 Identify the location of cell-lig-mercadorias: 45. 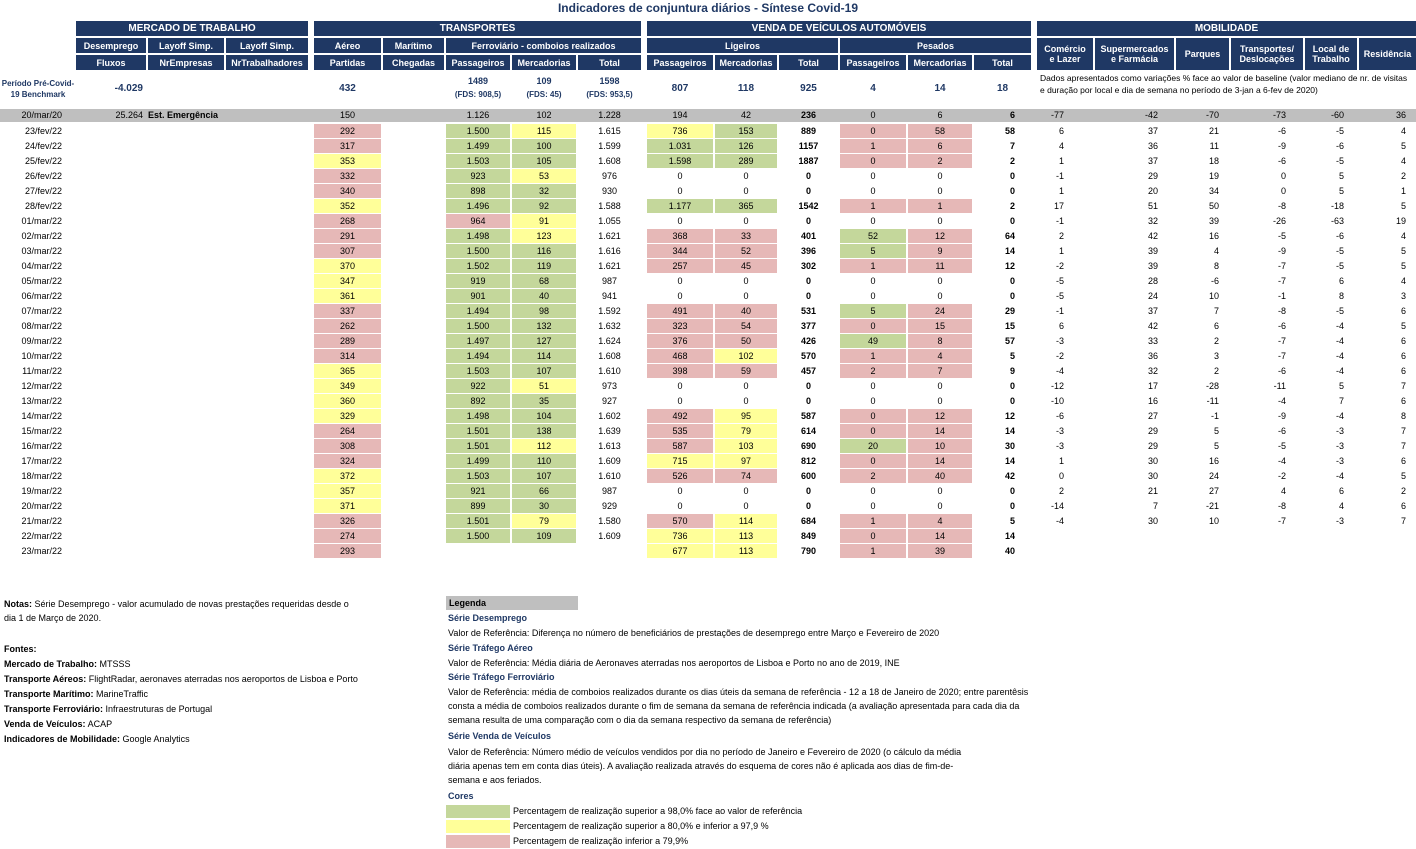
(746, 266).